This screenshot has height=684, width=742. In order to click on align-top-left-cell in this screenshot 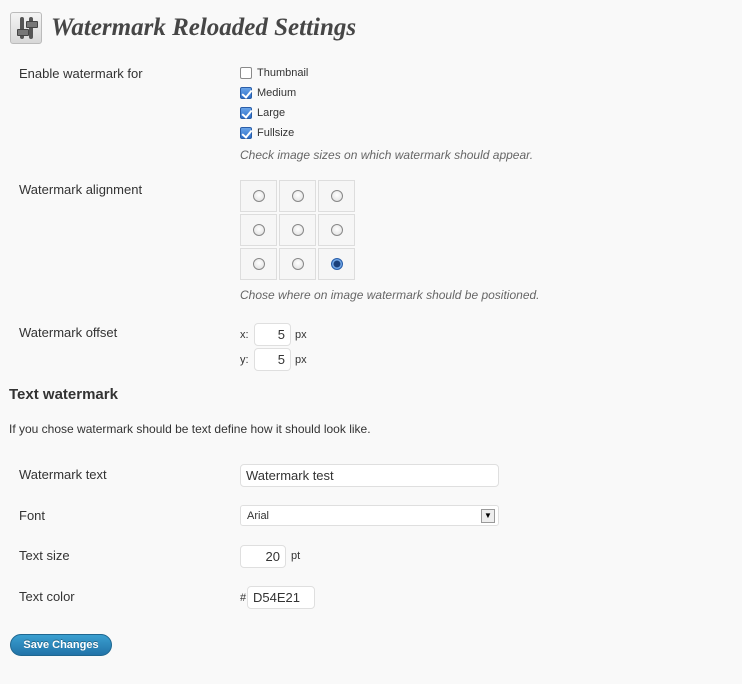, I will do `click(258, 196)`.